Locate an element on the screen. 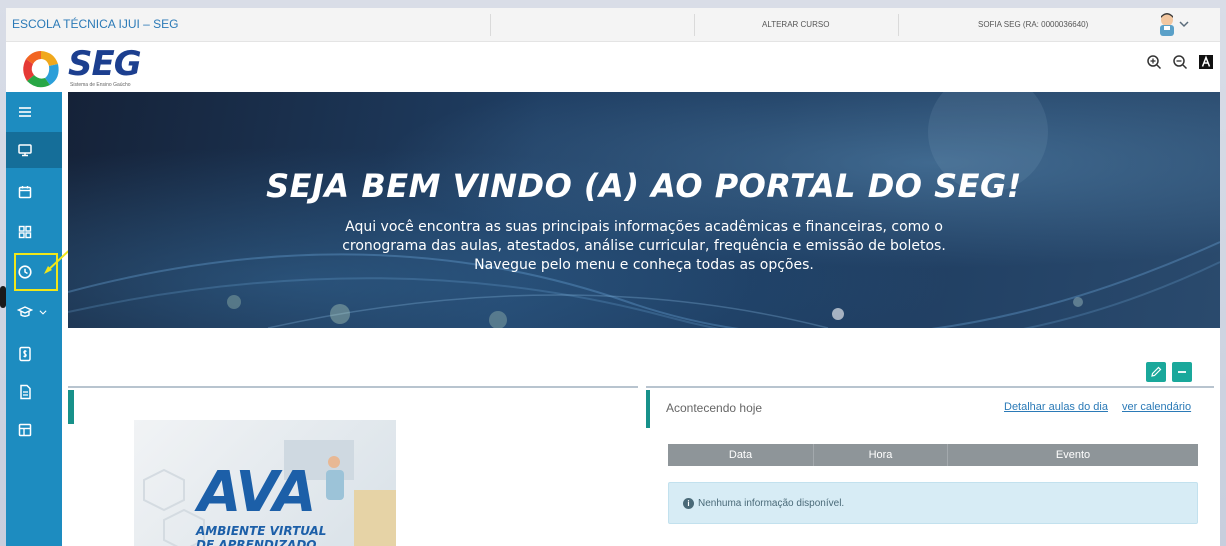 Image resolution: width=1226 pixels, height=546 pixels. sidebar-item-layout is located at coordinates (34, 430).